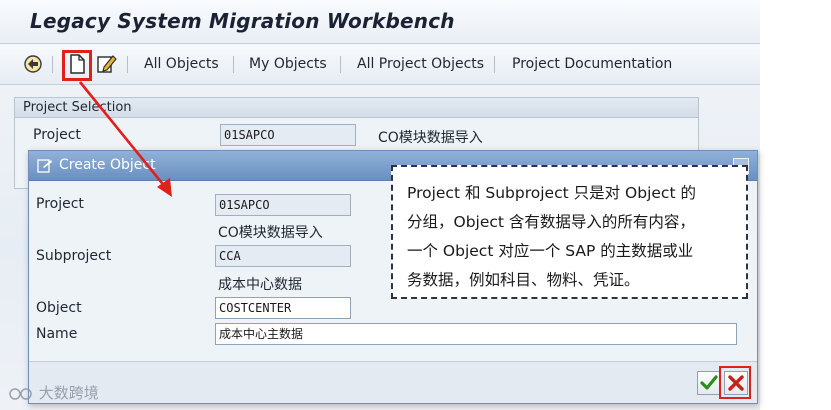 Image resolution: width=831 pixels, height=410 pixels. I want to click on execute-icon, so click(33, 64).